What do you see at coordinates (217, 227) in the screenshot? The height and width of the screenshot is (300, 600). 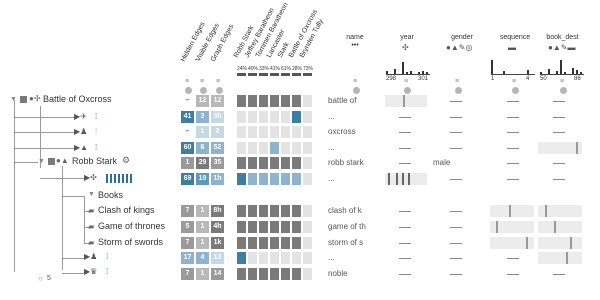 I see `edge-count-cell: 4h` at bounding box center [217, 227].